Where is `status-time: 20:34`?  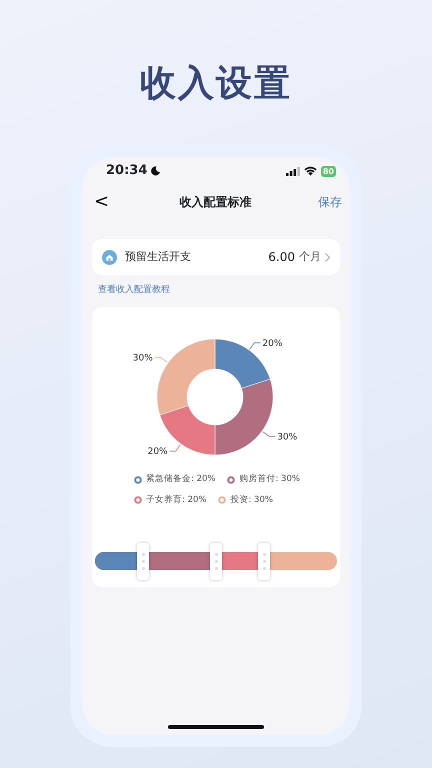 status-time: 20:34 is located at coordinates (127, 171).